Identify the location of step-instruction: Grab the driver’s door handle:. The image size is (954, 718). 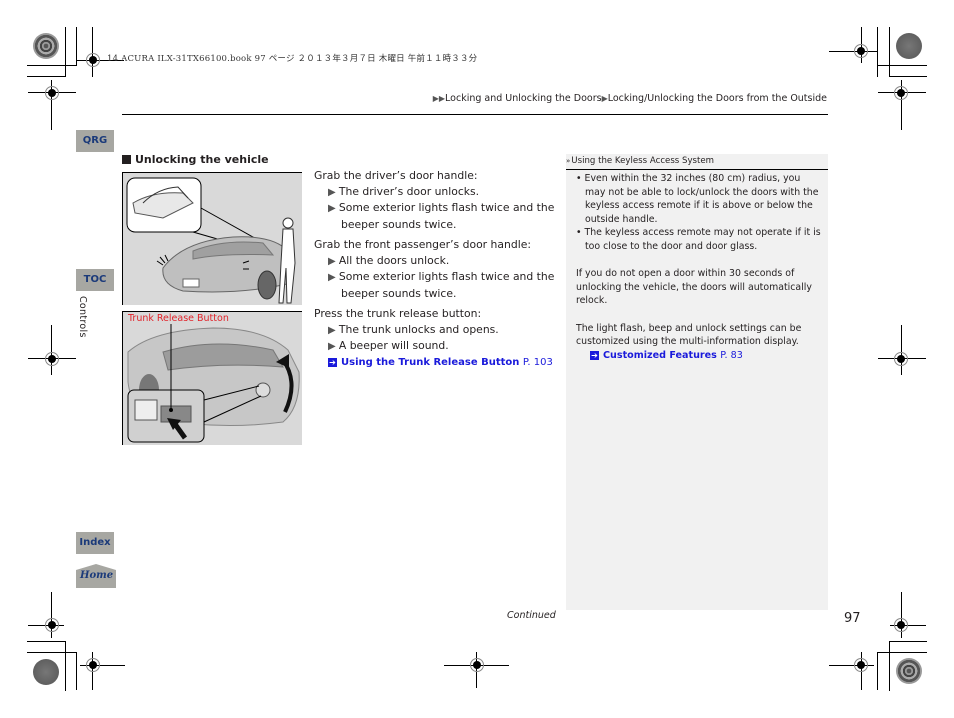
(396, 175).